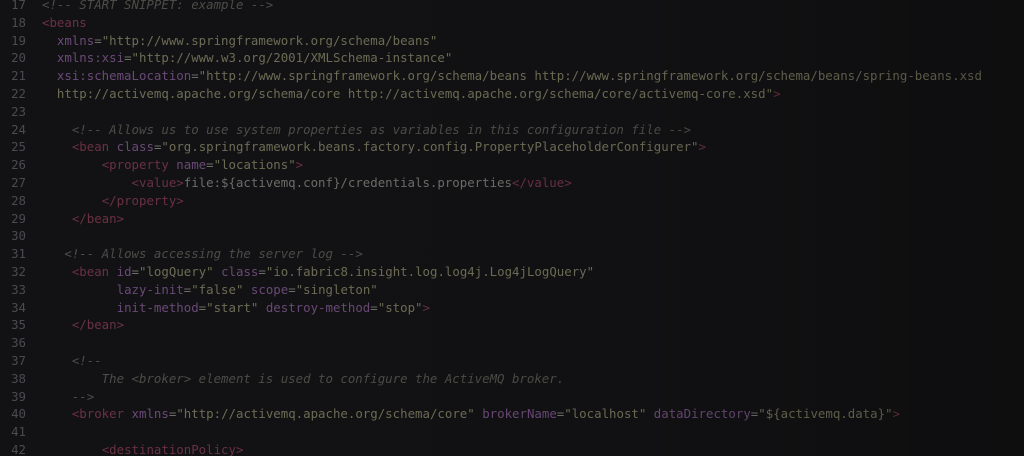 The width and height of the screenshot is (1024, 456). I want to click on line-number: 22, so click(18, 93).